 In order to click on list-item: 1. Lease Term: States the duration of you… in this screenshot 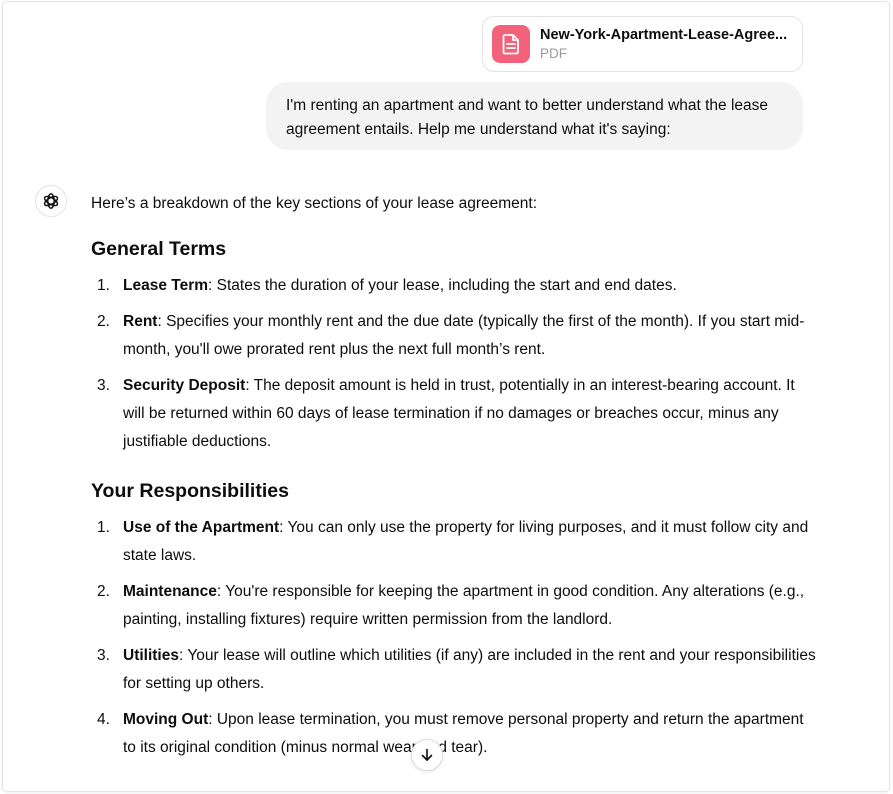, I will do `click(453, 286)`.